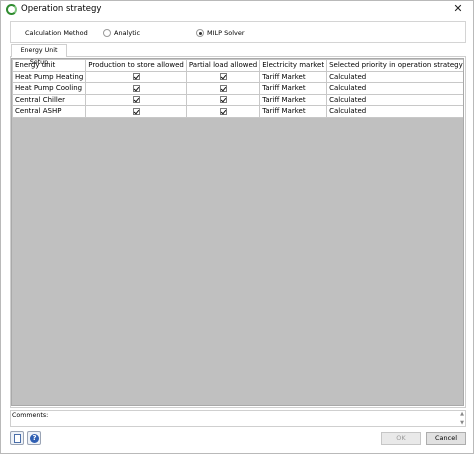 This screenshot has width=474, height=454. What do you see at coordinates (49, 88) in the screenshot?
I see `energy-unit-cell: Heat Pump Cooling` at bounding box center [49, 88].